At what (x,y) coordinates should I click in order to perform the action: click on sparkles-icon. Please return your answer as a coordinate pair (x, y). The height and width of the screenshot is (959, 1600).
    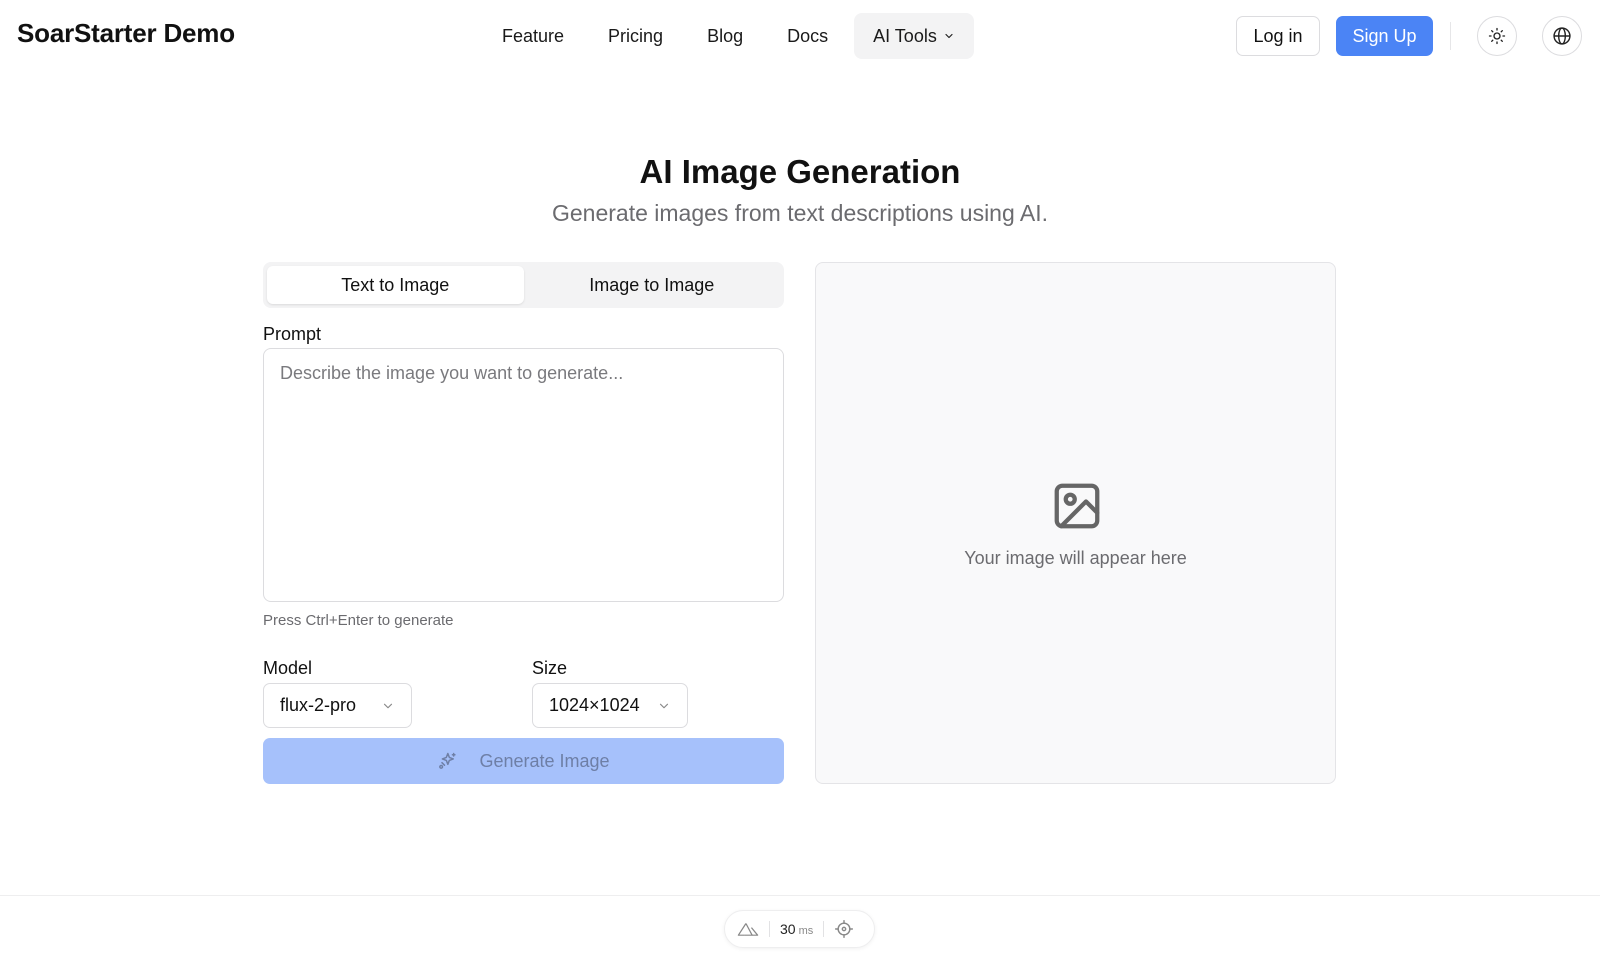
    Looking at the image, I should click on (447, 761).